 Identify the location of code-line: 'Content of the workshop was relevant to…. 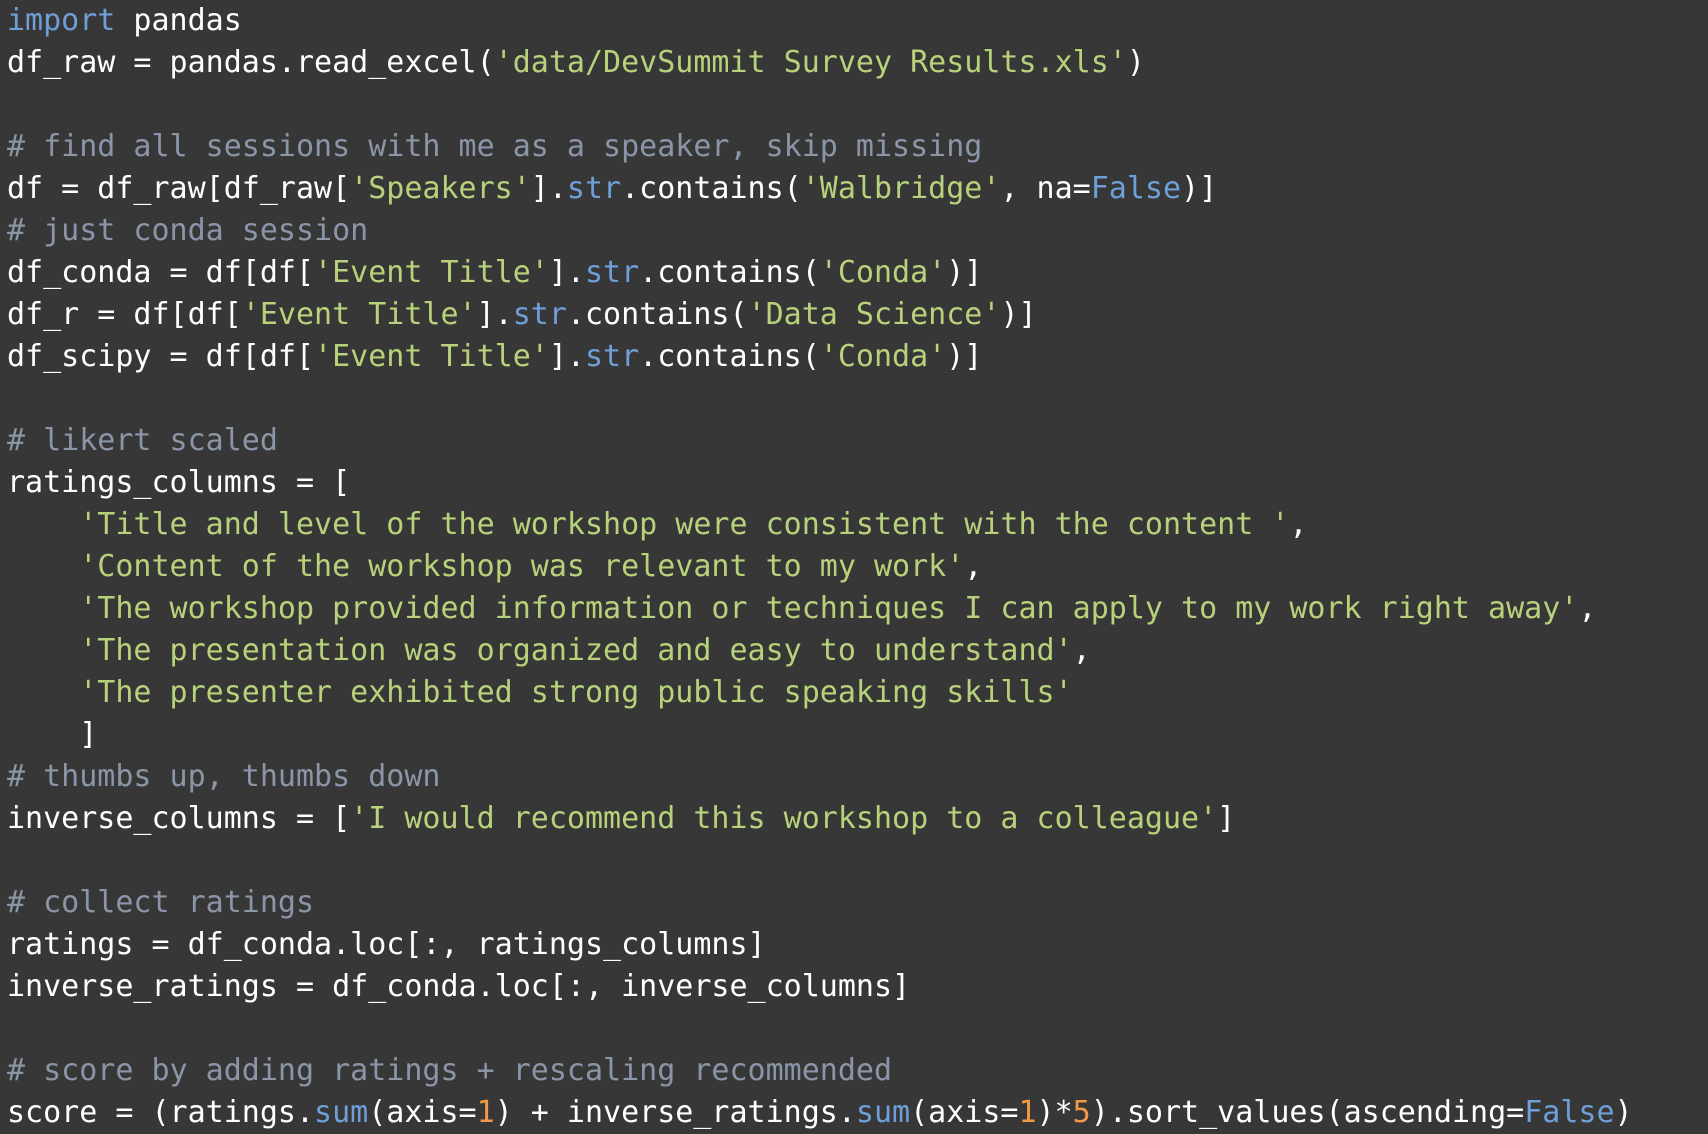
(857, 567).